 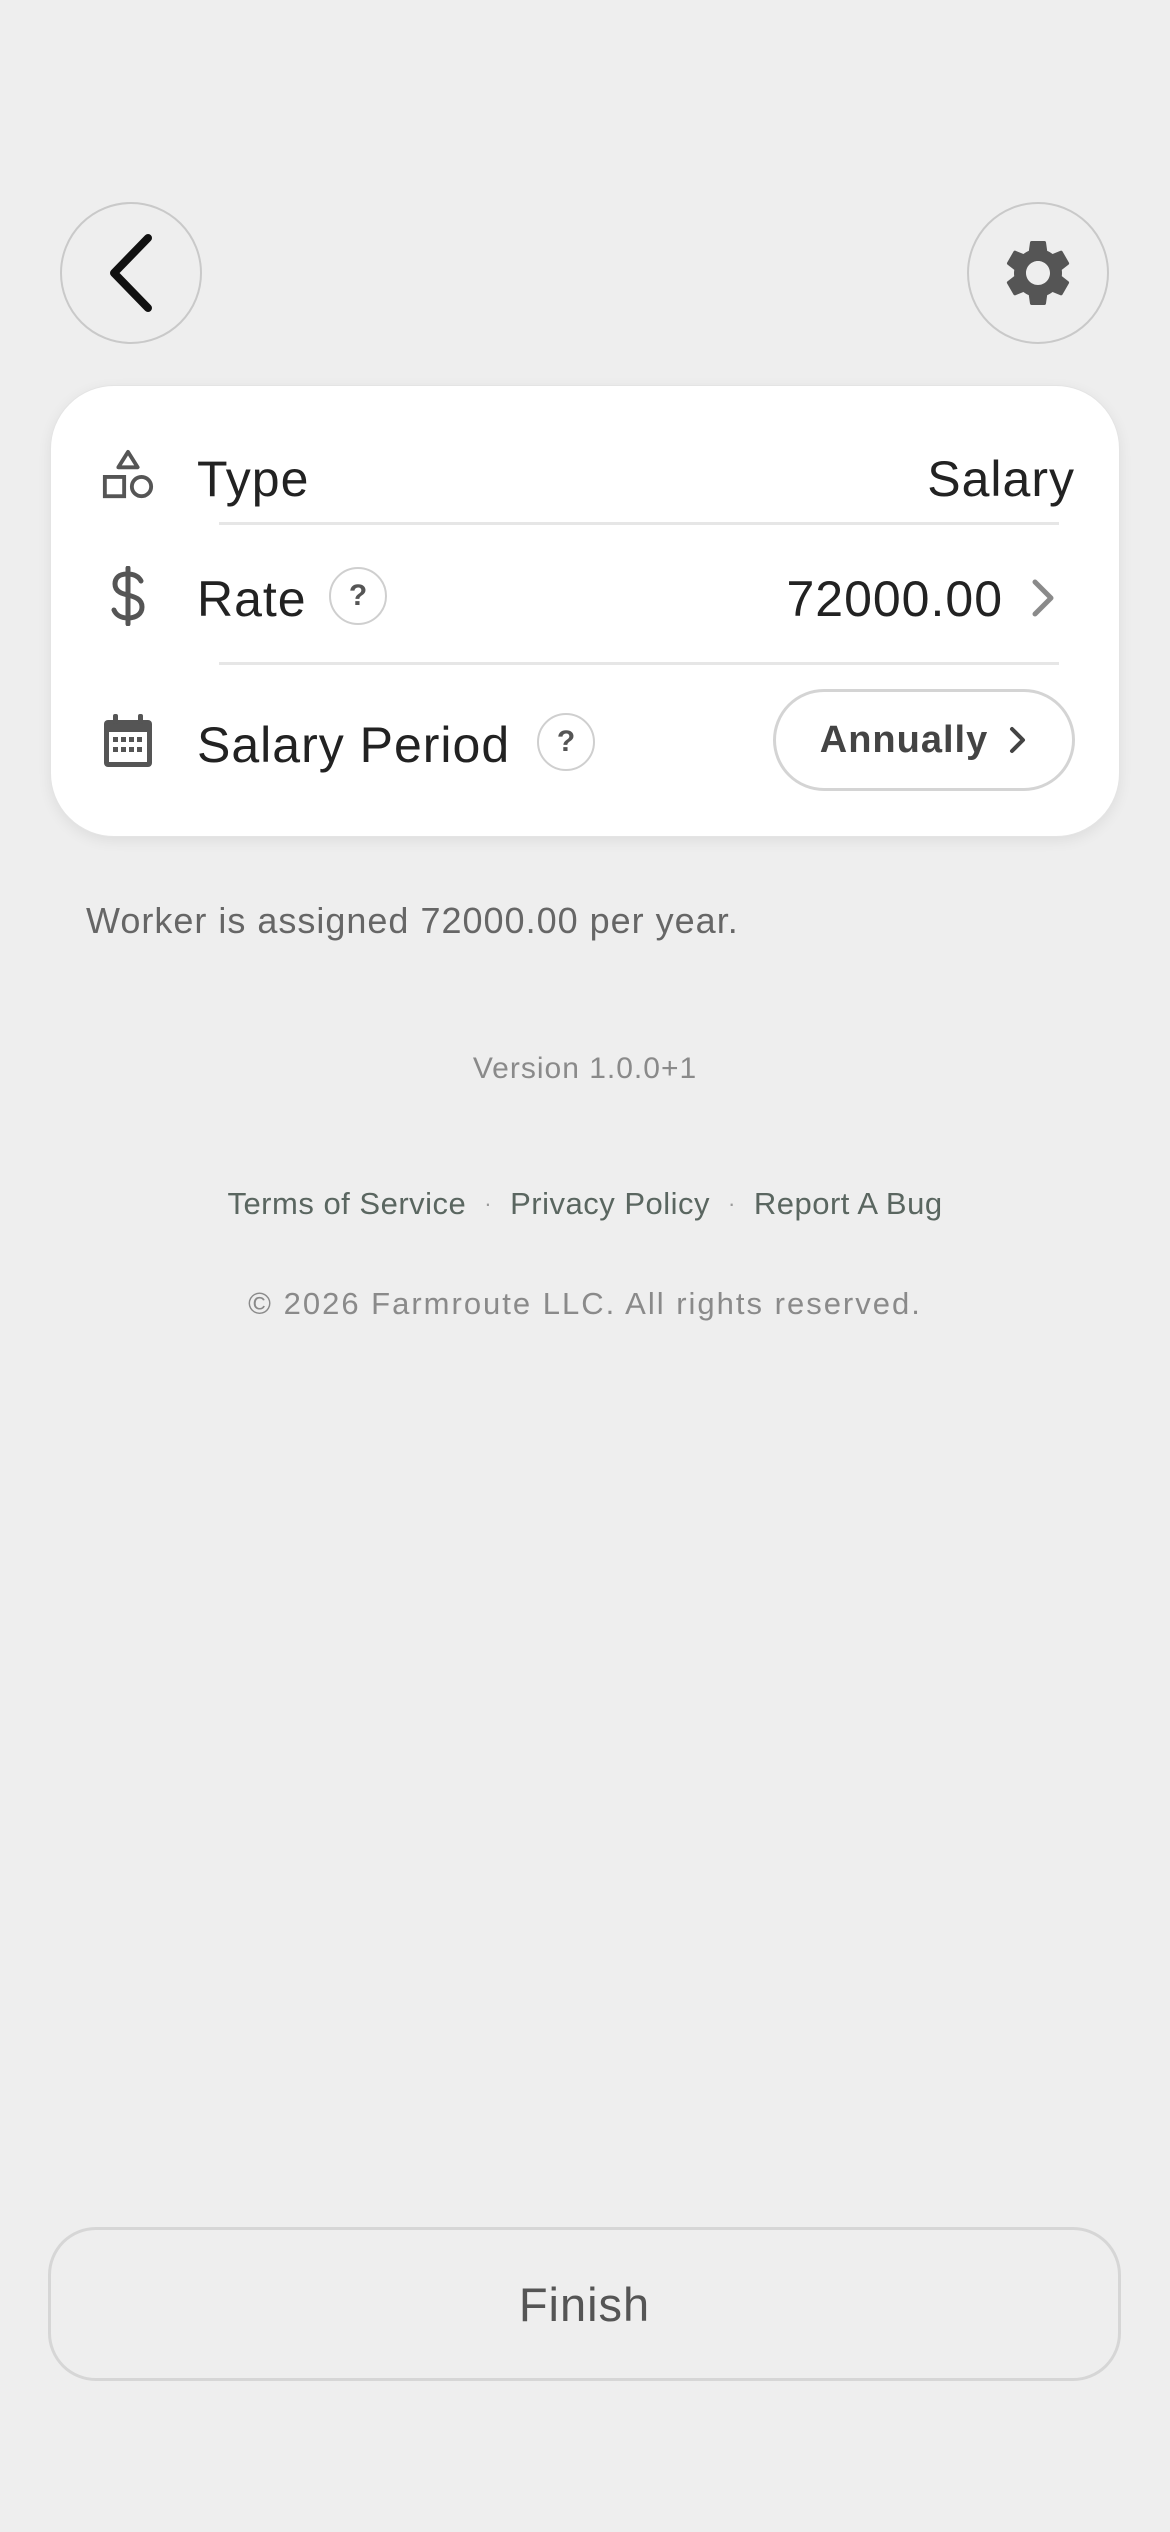 What do you see at coordinates (128, 475) in the screenshot?
I see `shapes-icon` at bounding box center [128, 475].